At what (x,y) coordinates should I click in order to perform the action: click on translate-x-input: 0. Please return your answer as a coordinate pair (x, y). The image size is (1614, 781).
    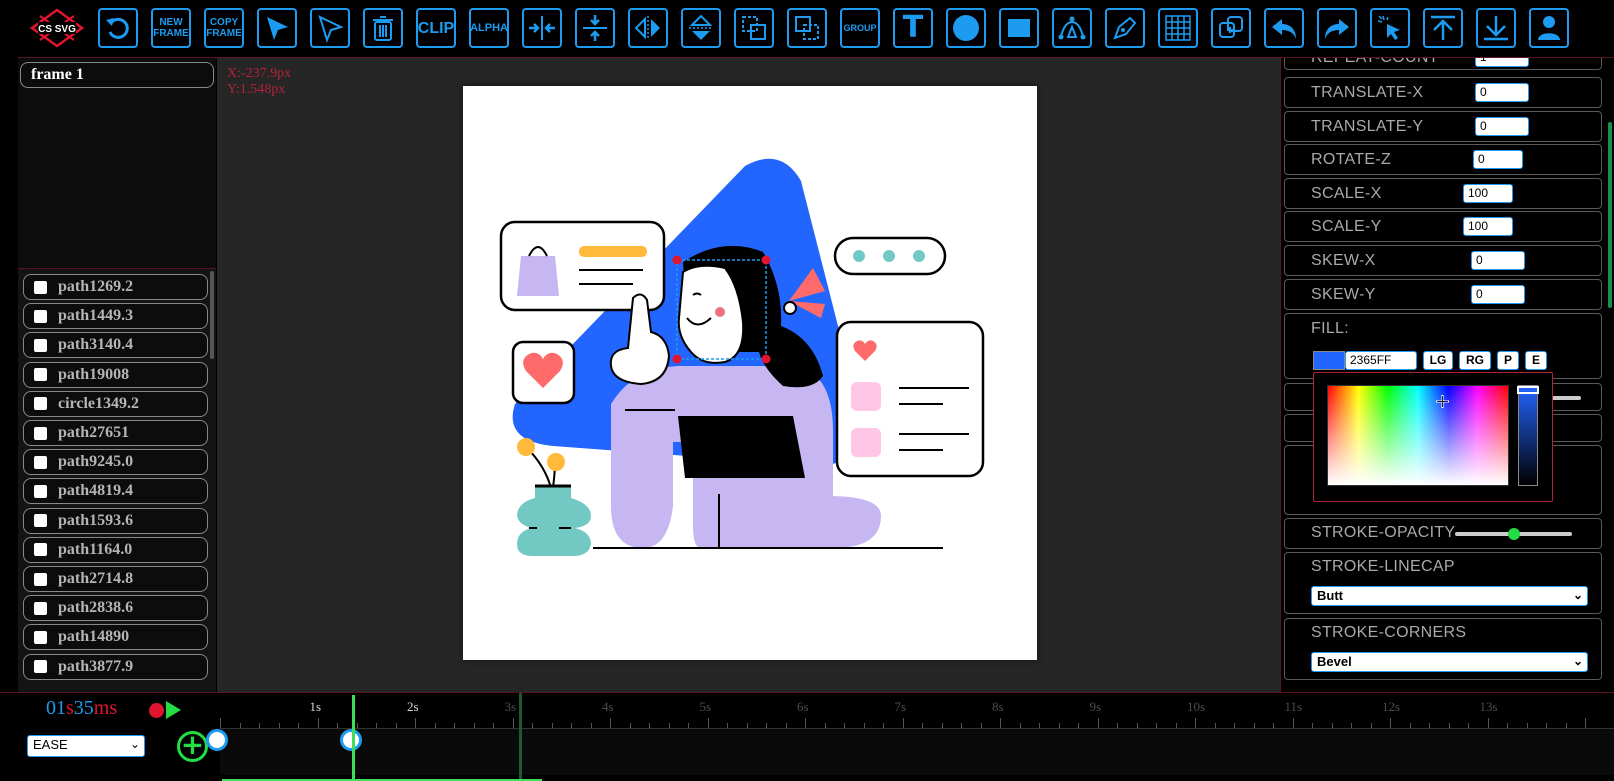
    Looking at the image, I should click on (1502, 92).